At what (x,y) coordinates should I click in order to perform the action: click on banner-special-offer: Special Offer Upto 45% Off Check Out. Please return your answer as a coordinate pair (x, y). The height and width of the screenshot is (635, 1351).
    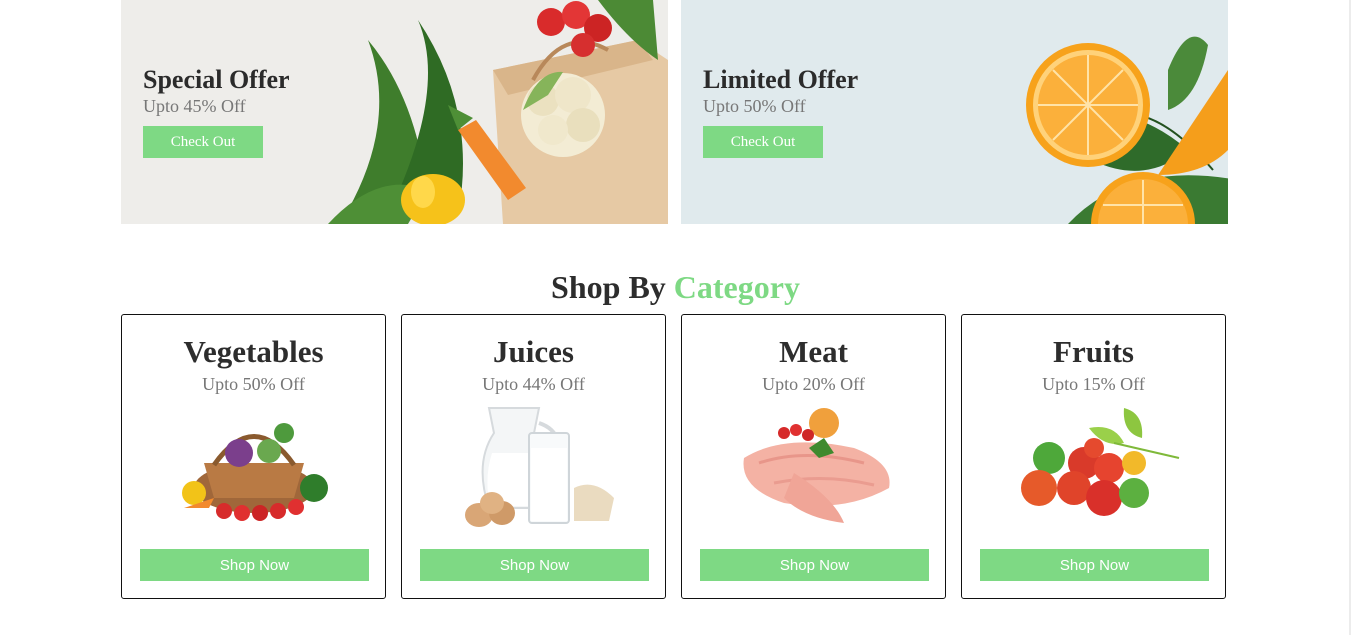
    Looking at the image, I should click on (394, 112).